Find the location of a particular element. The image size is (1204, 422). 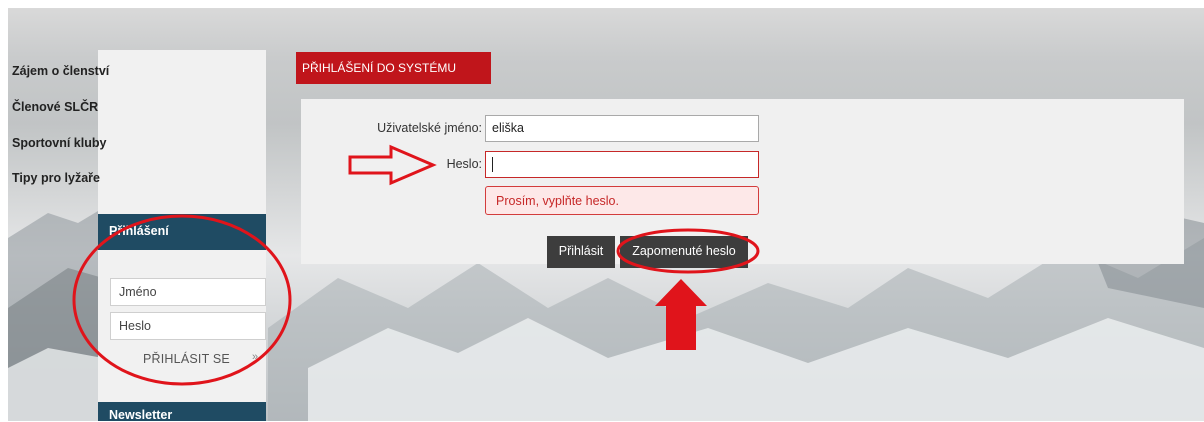

forgot-password-button: Zapomenuté heslo is located at coordinates (684, 252).